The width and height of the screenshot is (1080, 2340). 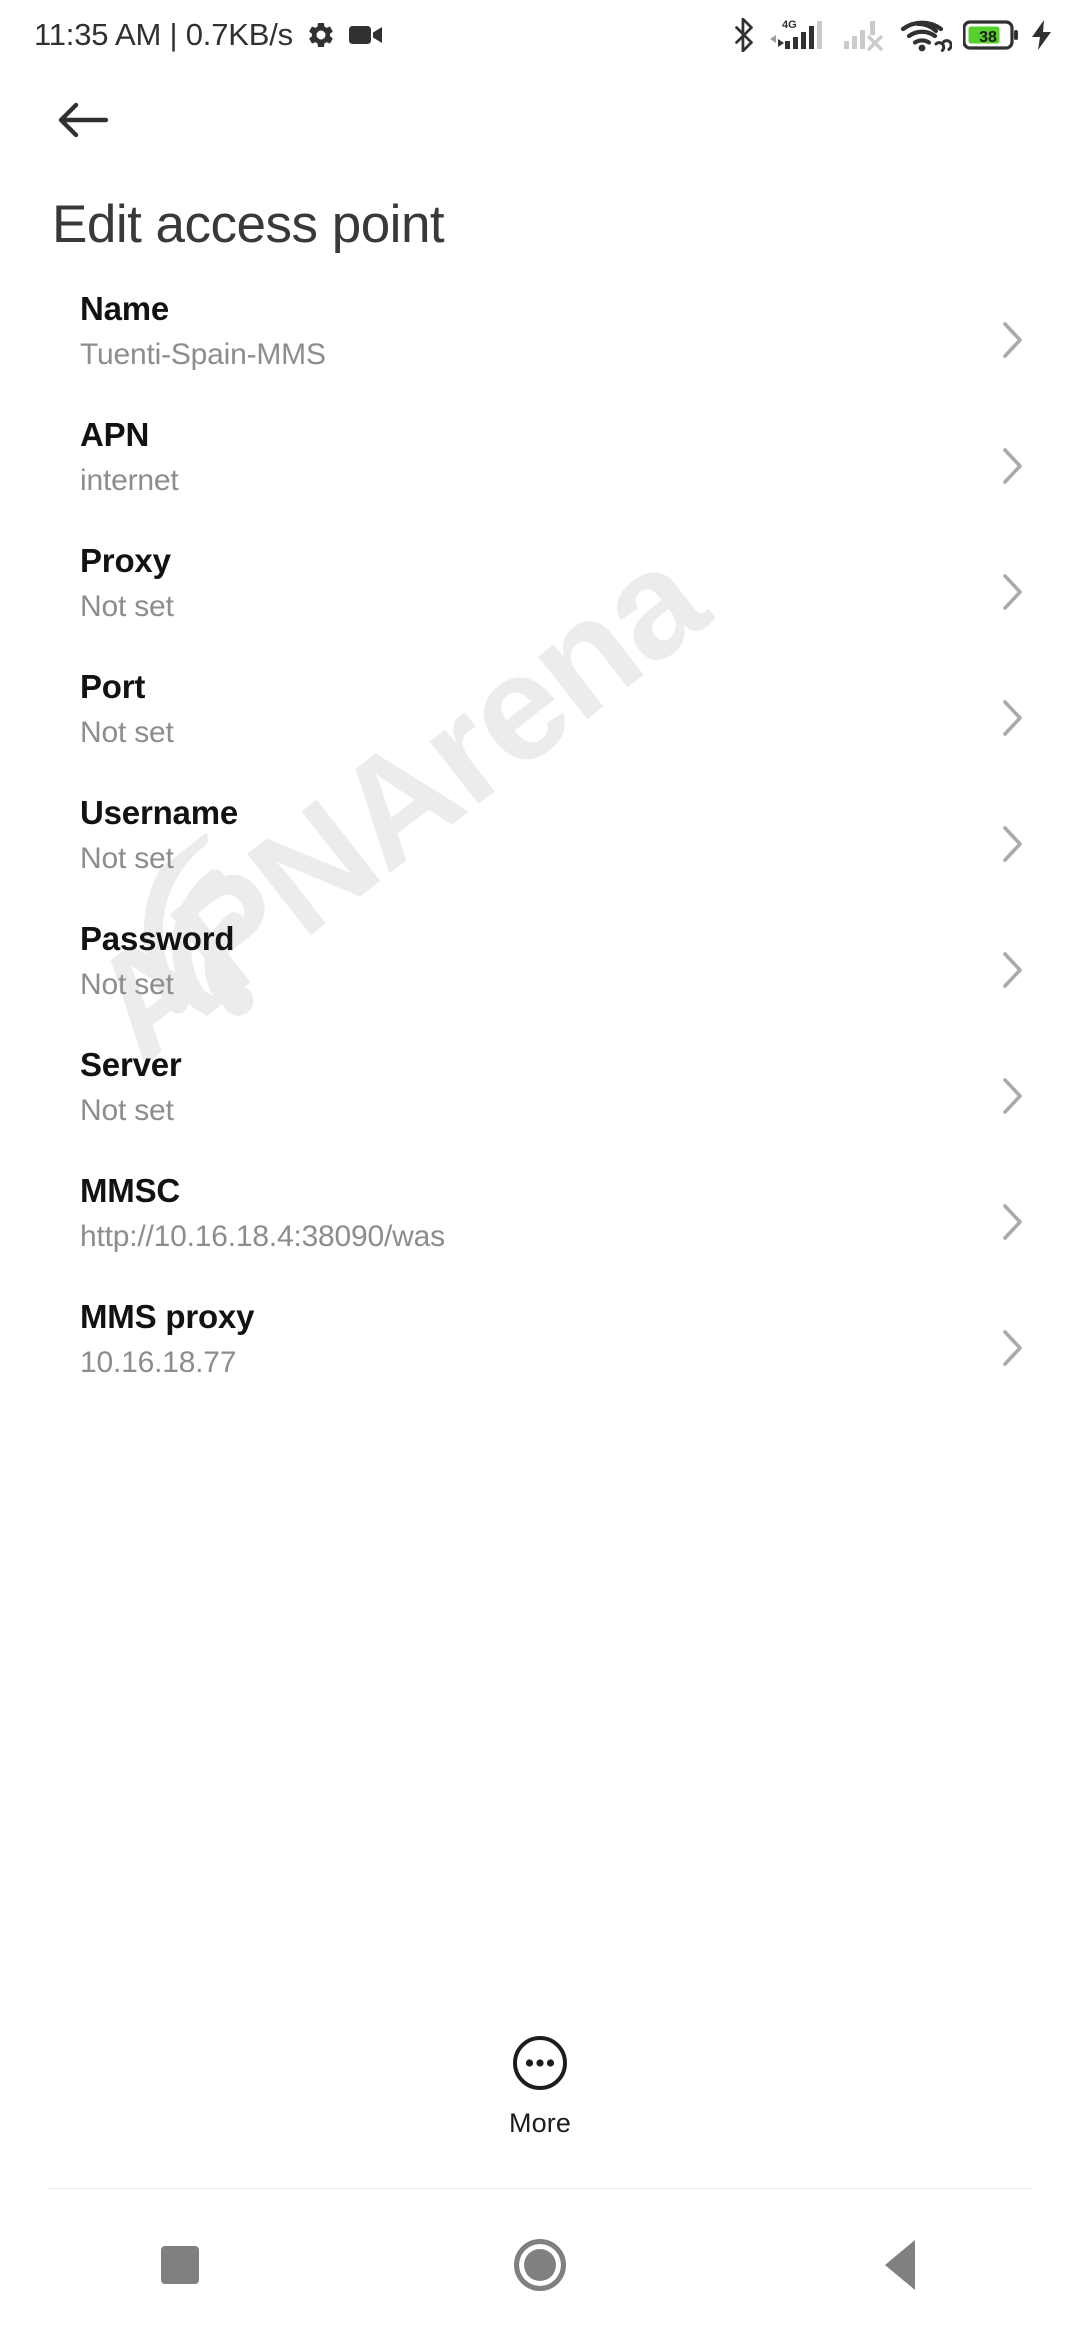 I want to click on setting-row-port: Port Not set, so click(x=540, y=720).